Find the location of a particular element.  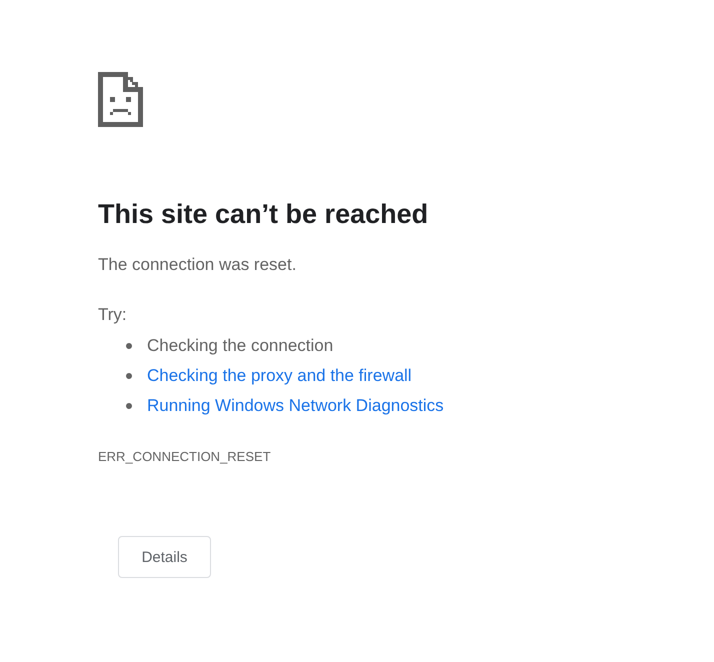

sad-document-icon is located at coordinates (120, 99).